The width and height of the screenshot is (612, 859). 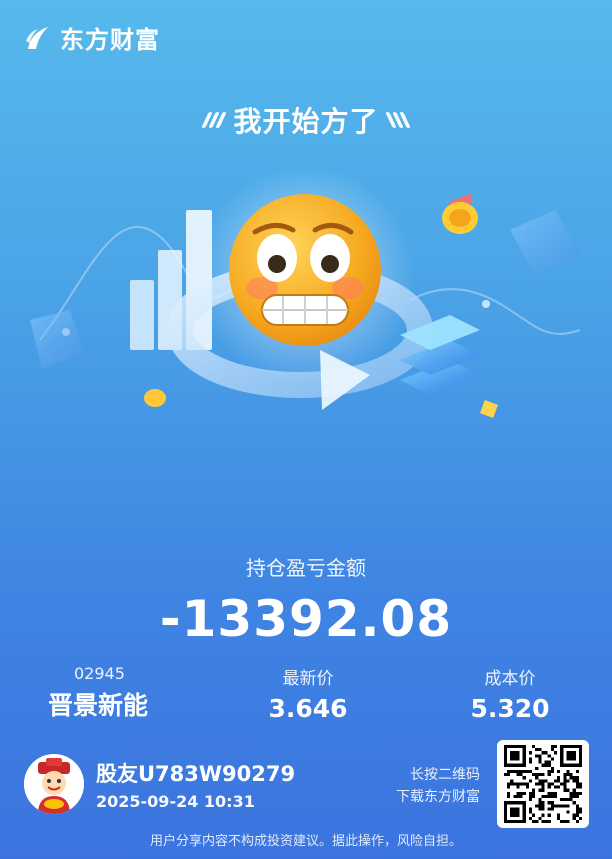 I want to click on chart-dot, so click(x=486, y=304).